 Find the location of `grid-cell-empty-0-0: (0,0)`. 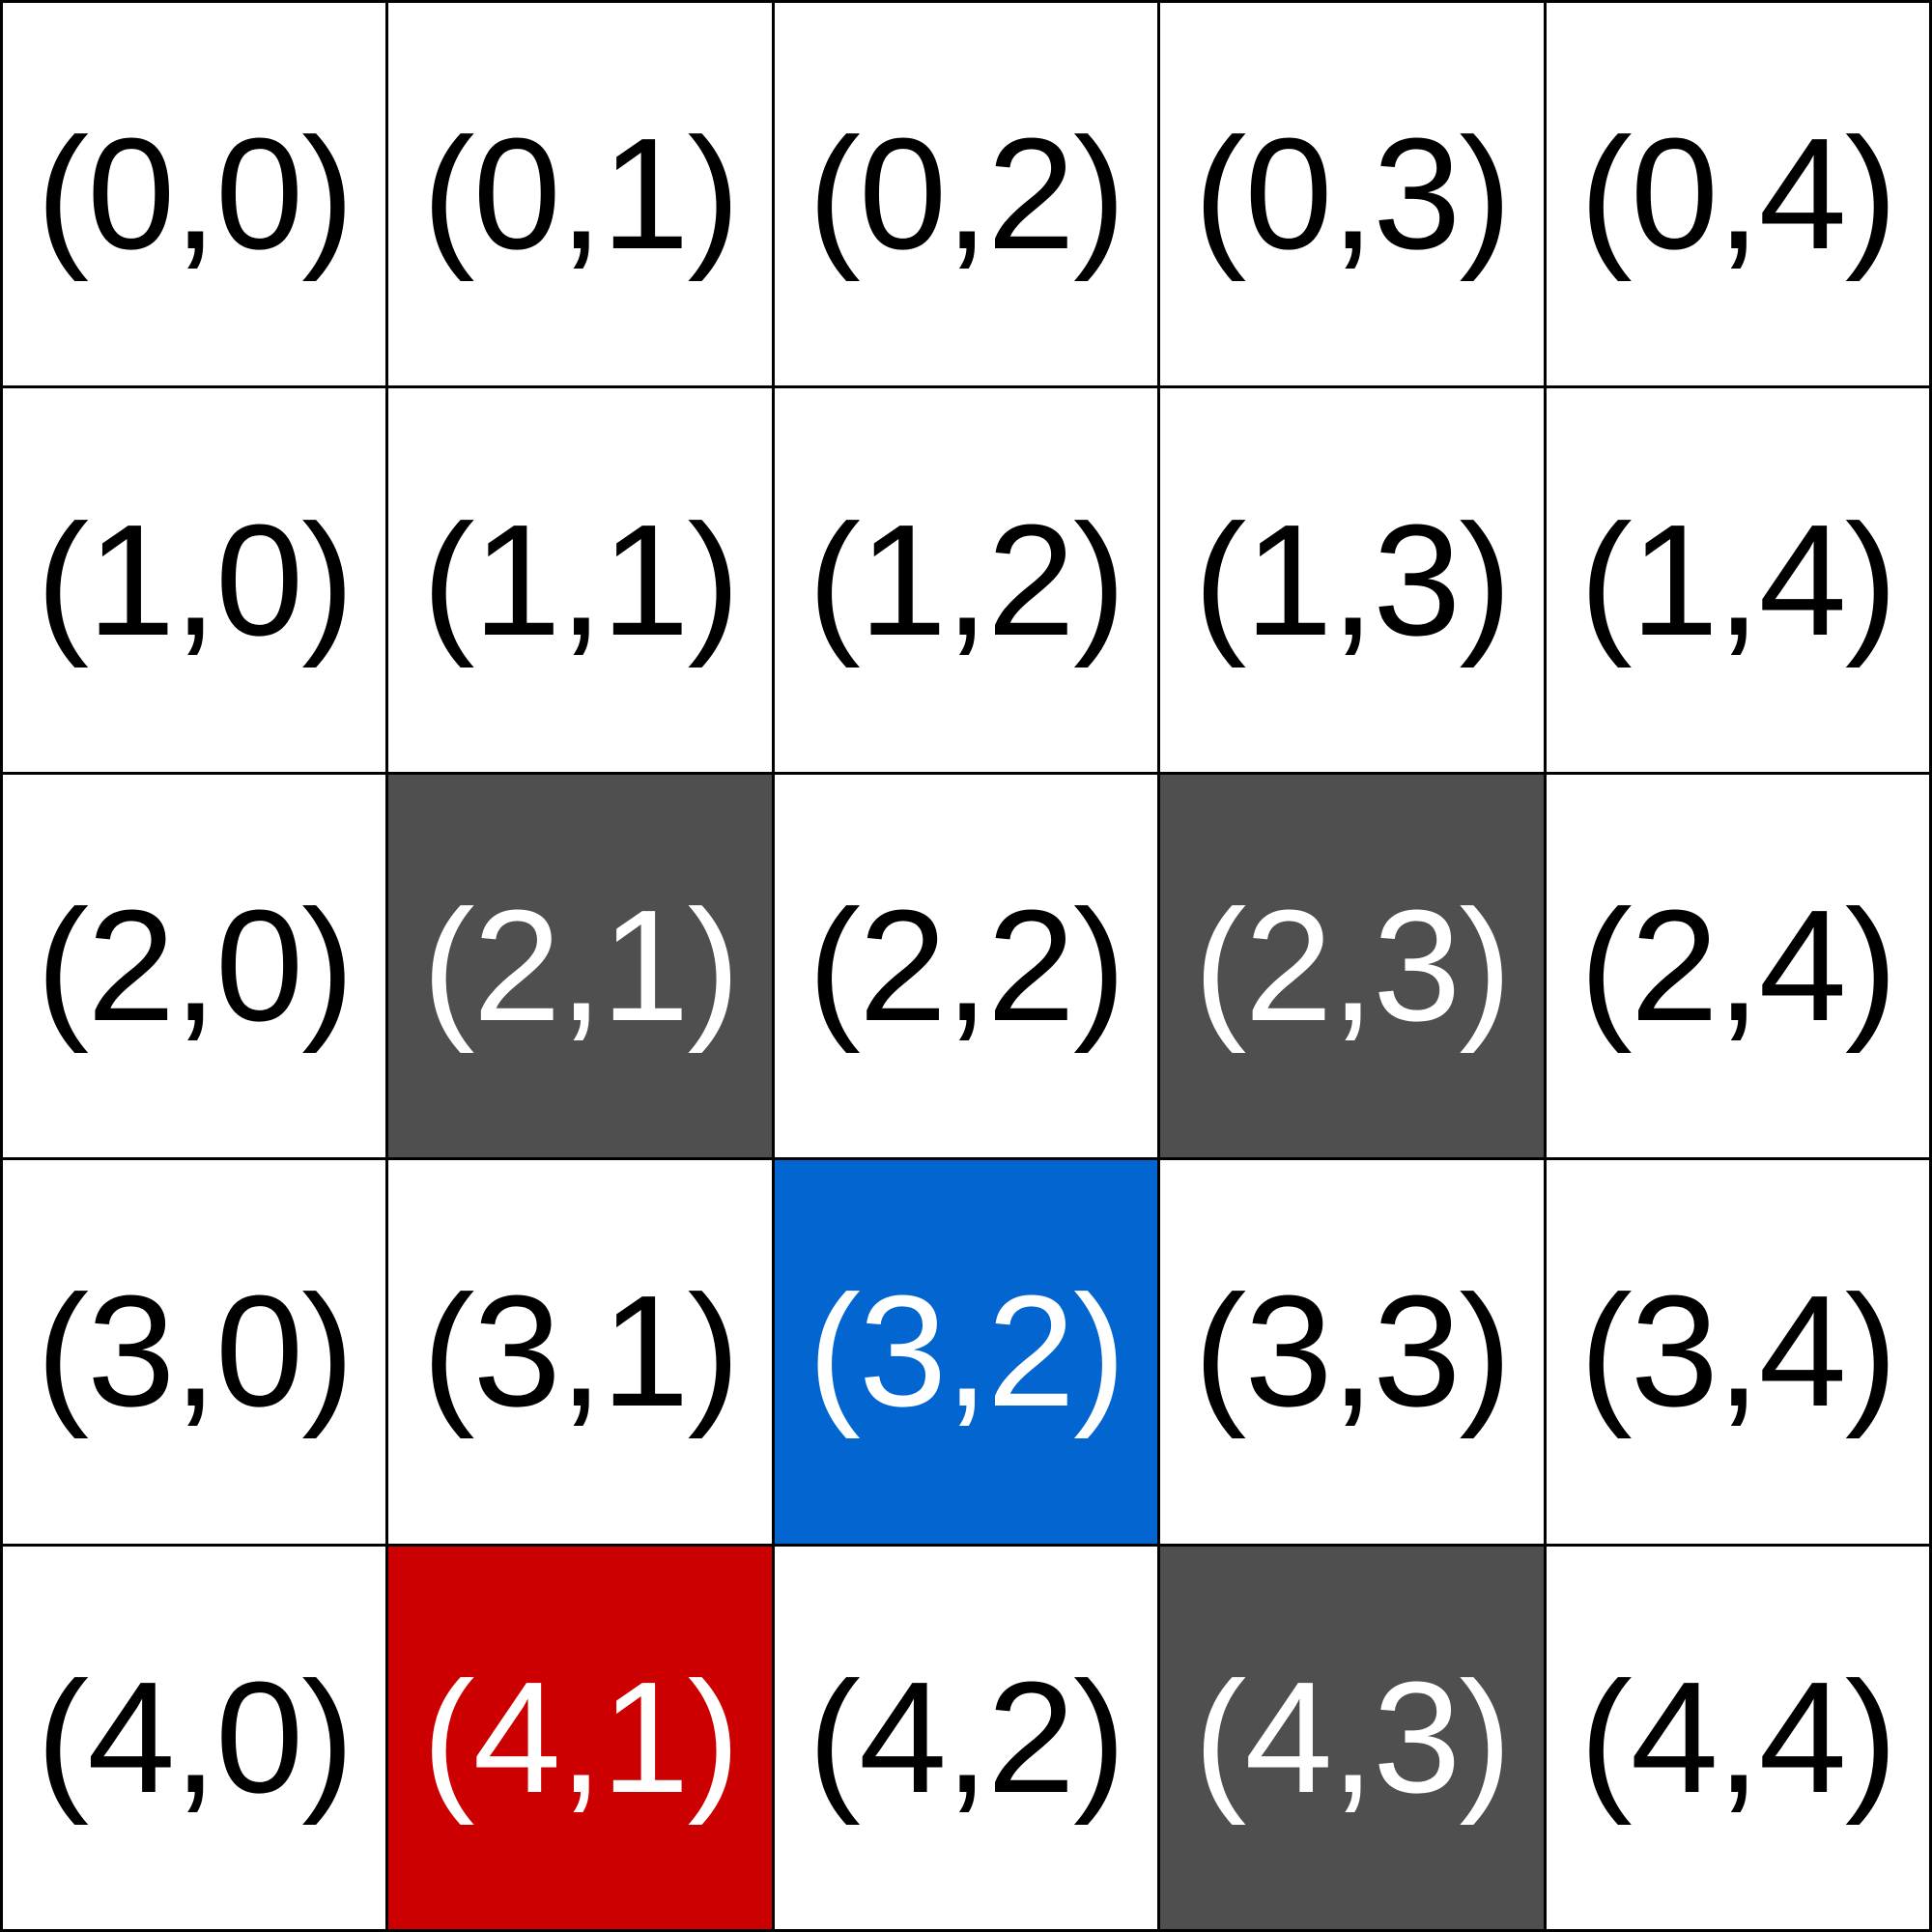

grid-cell-empty-0-0: (0,0) is located at coordinates (196, 196).